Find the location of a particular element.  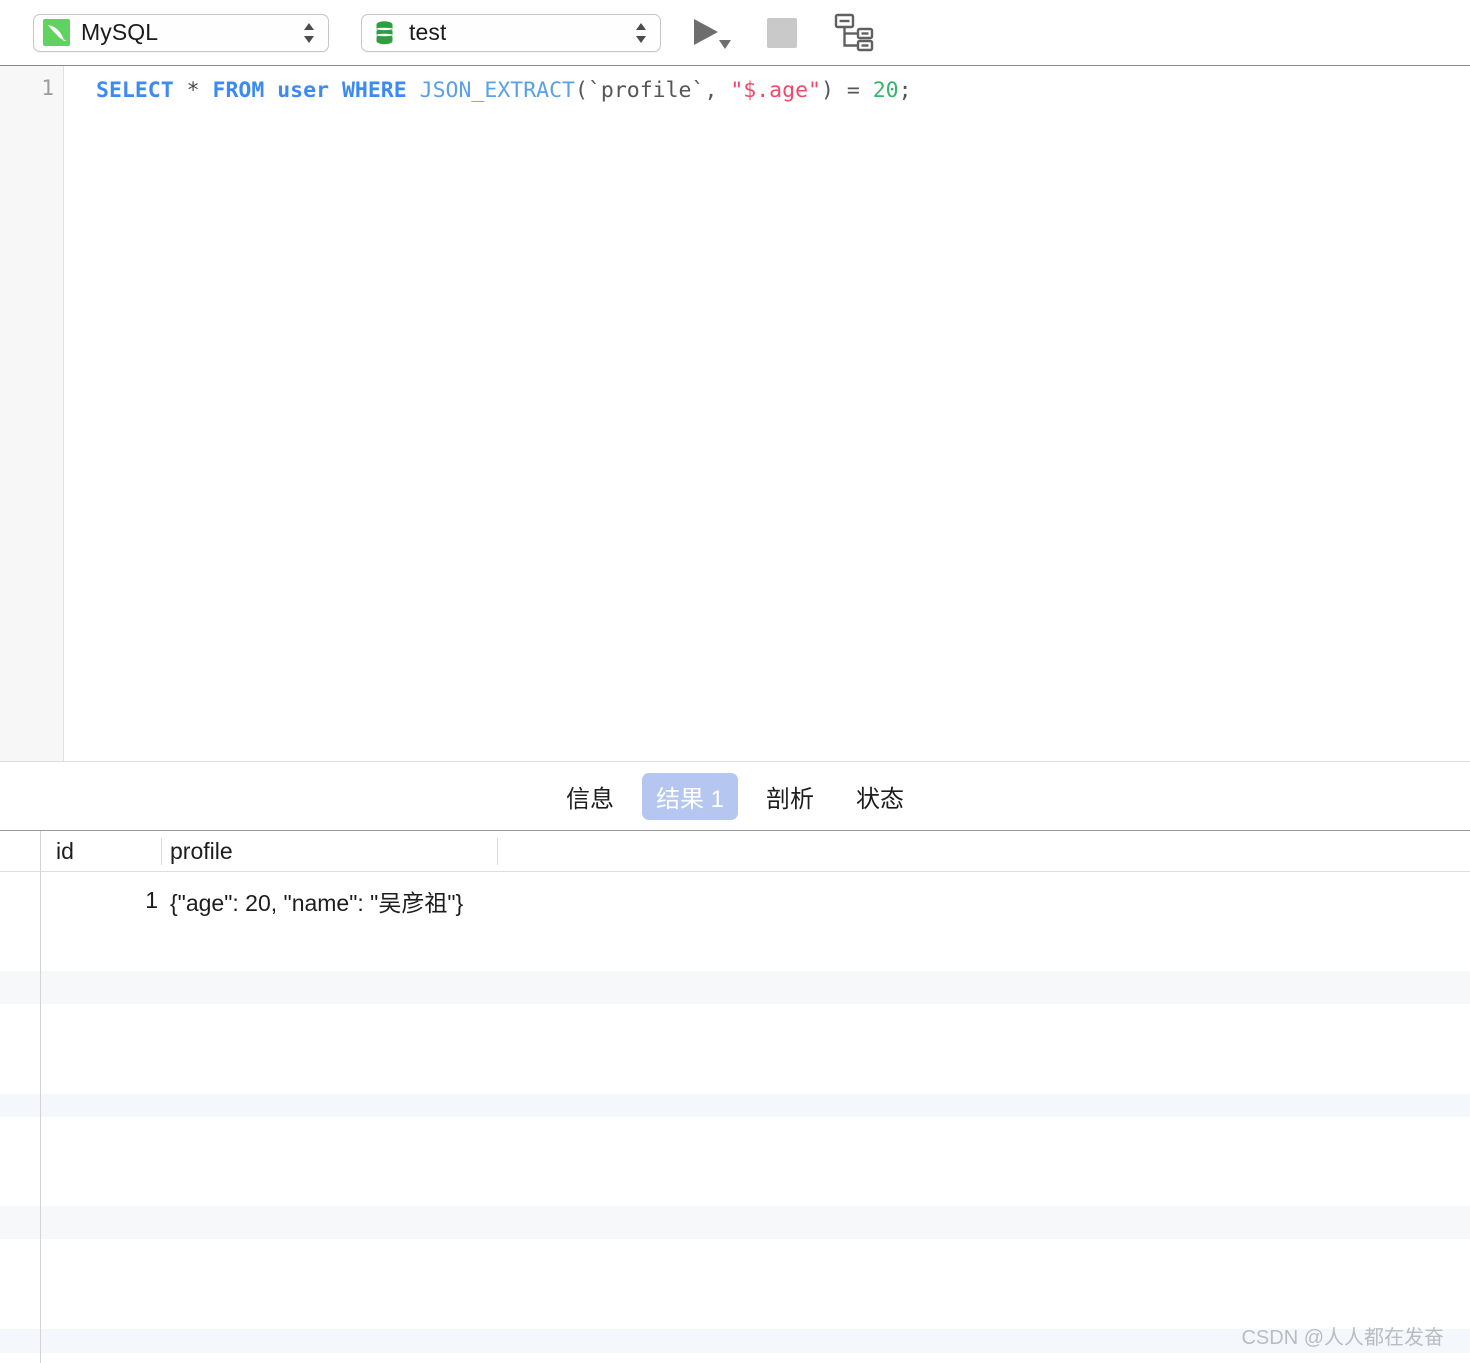

numeric-literal: 20 is located at coordinates (885, 90).